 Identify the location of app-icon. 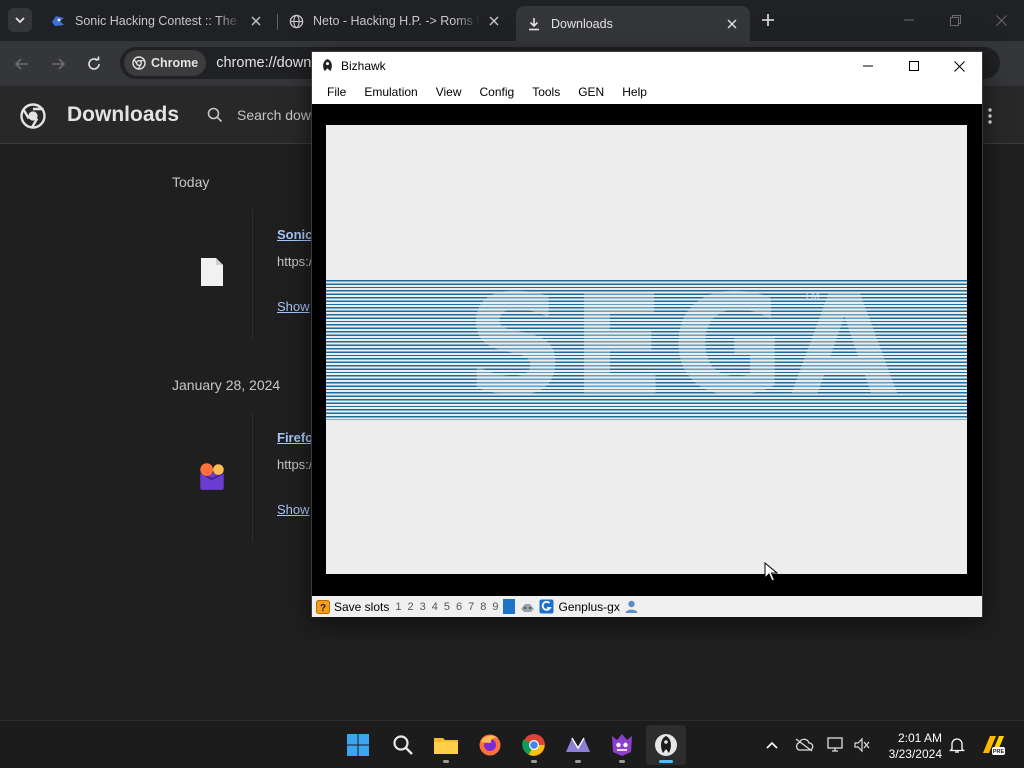
(578, 744).